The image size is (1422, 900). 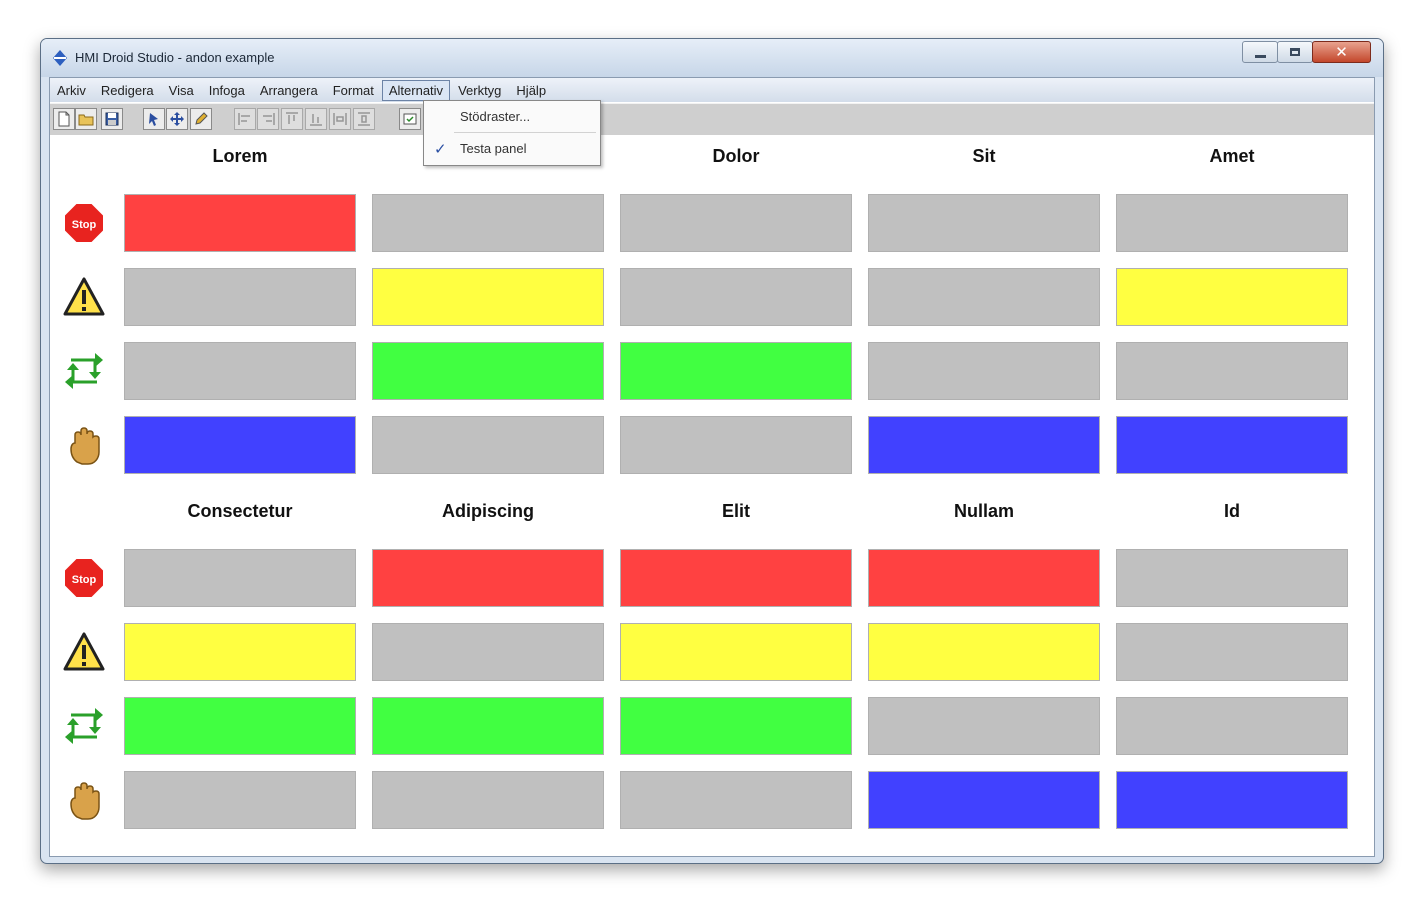 I want to click on select-tool-button, so click(x=154, y=119).